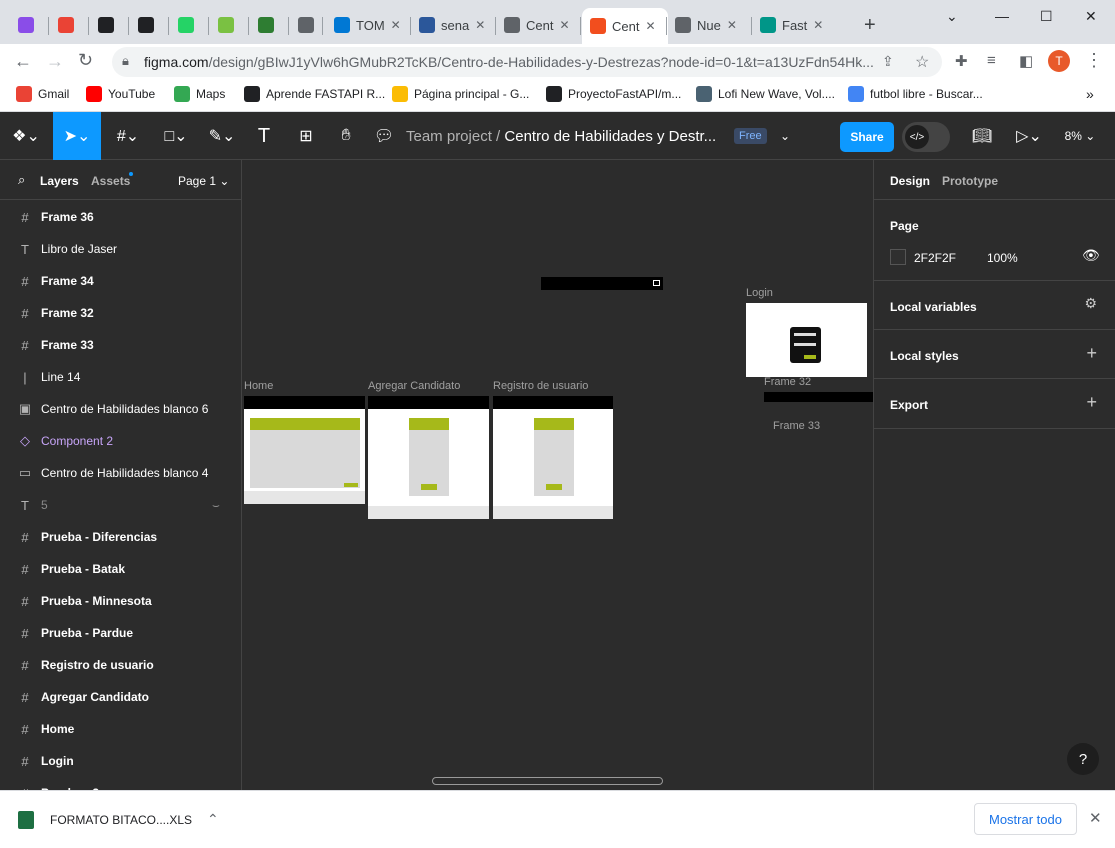 The height and width of the screenshot is (848, 1115). Describe the element at coordinates (384, 136) in the screenshot. I see `comment-tool-icon: 💬︎` at that location.